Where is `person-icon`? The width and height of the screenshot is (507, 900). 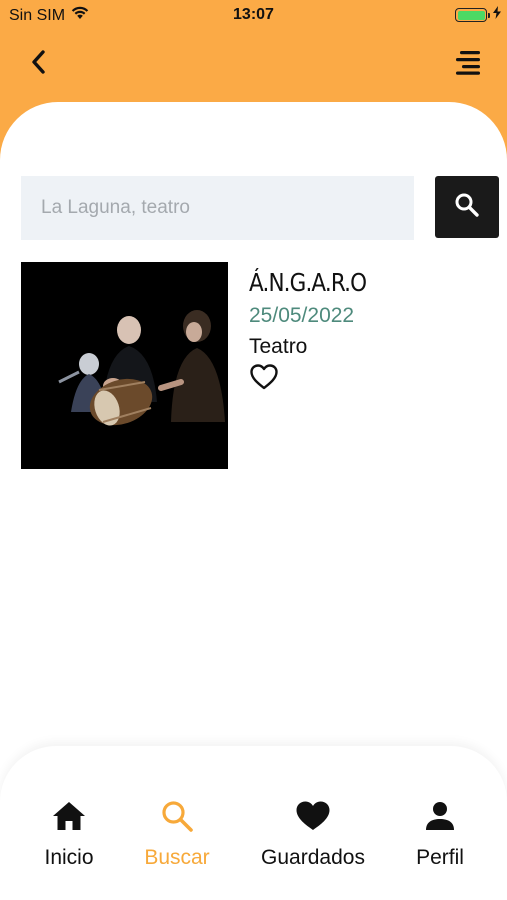 person-icon is located at coordinates (440, 816).